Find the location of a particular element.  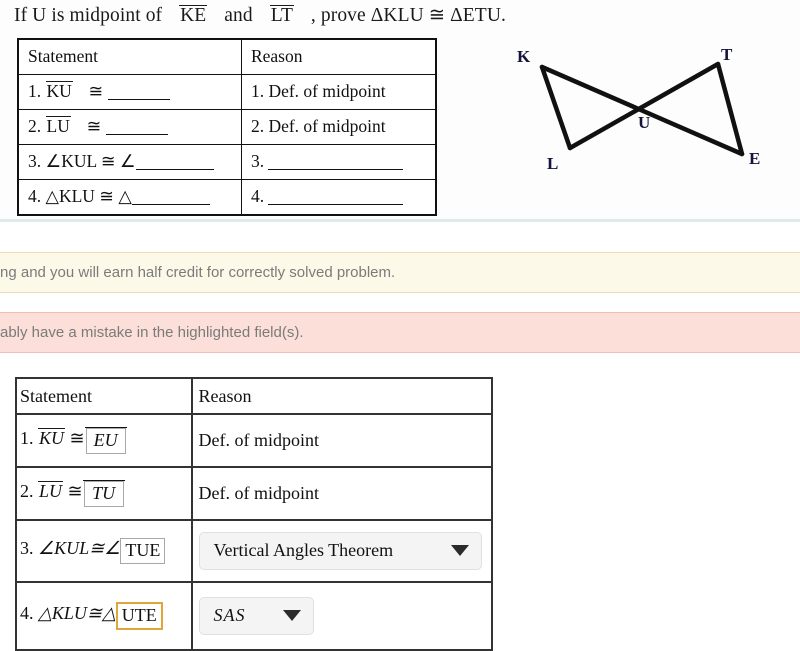

answer-input-2: TU is located at coordinates (103, 494).